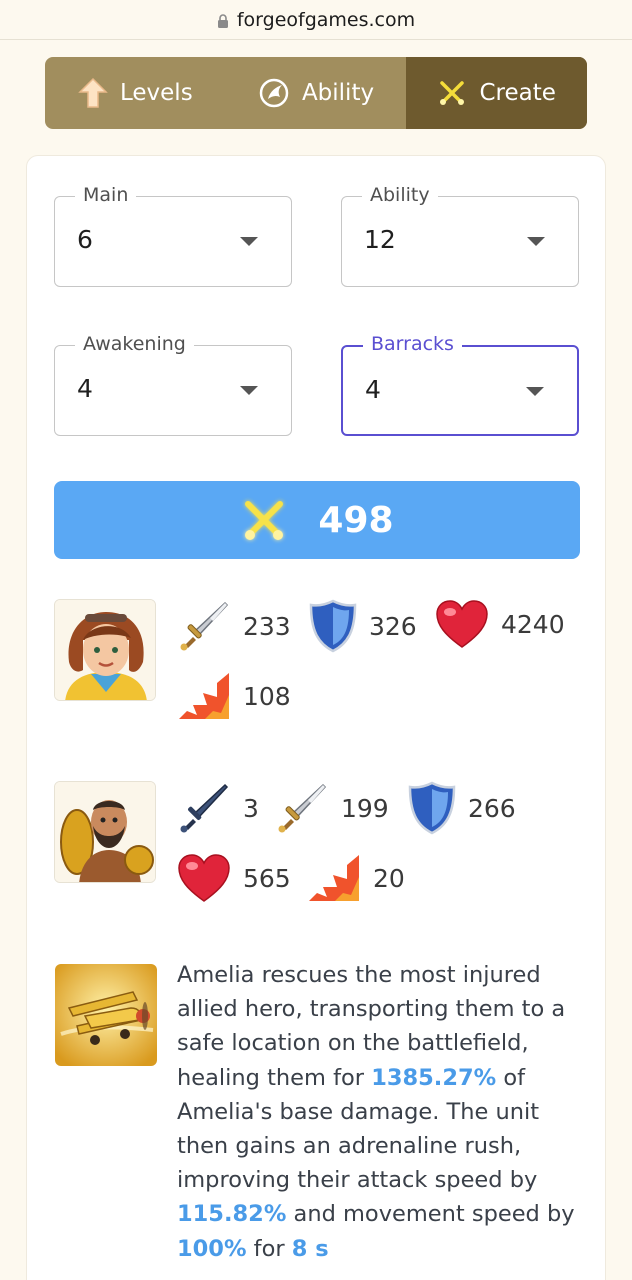 The width and height of the screenshot is (632, 1280). What do you see at coordinates (134, 344) in the screenshot?
I see `awakening-label: Awakening` at bounding box center [134, 344].